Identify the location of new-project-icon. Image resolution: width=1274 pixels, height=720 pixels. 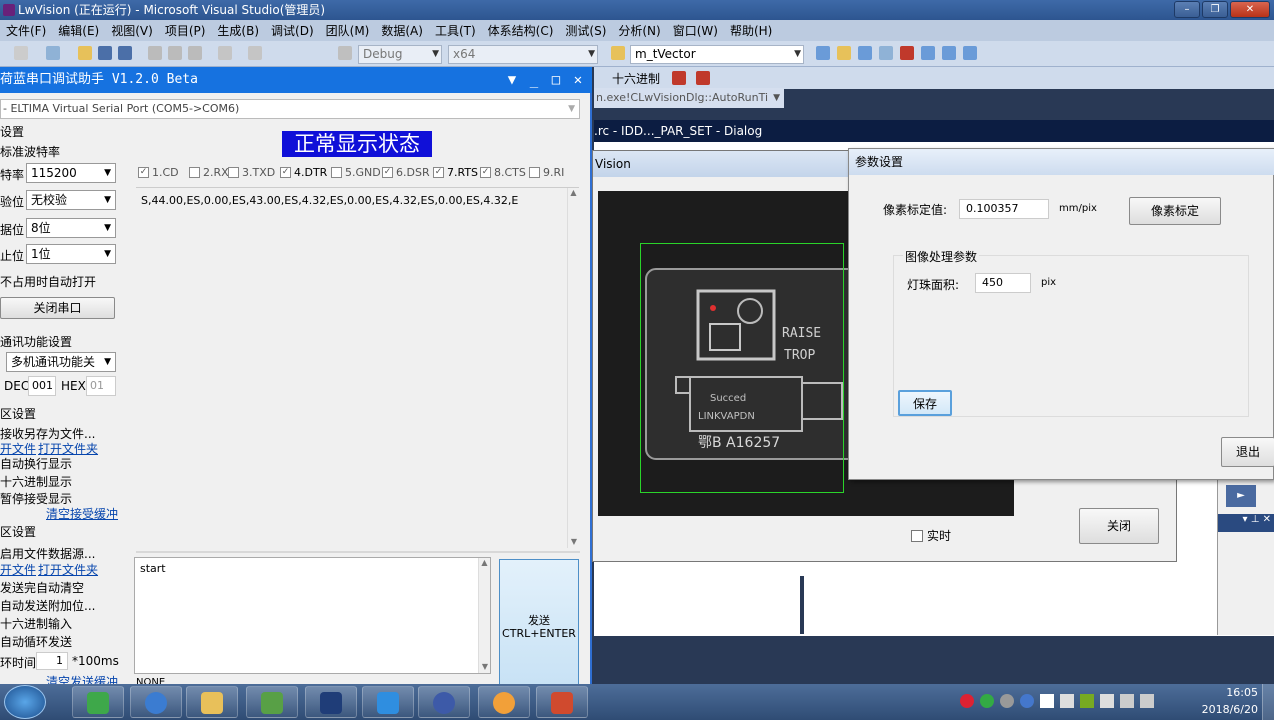
(21, 53).